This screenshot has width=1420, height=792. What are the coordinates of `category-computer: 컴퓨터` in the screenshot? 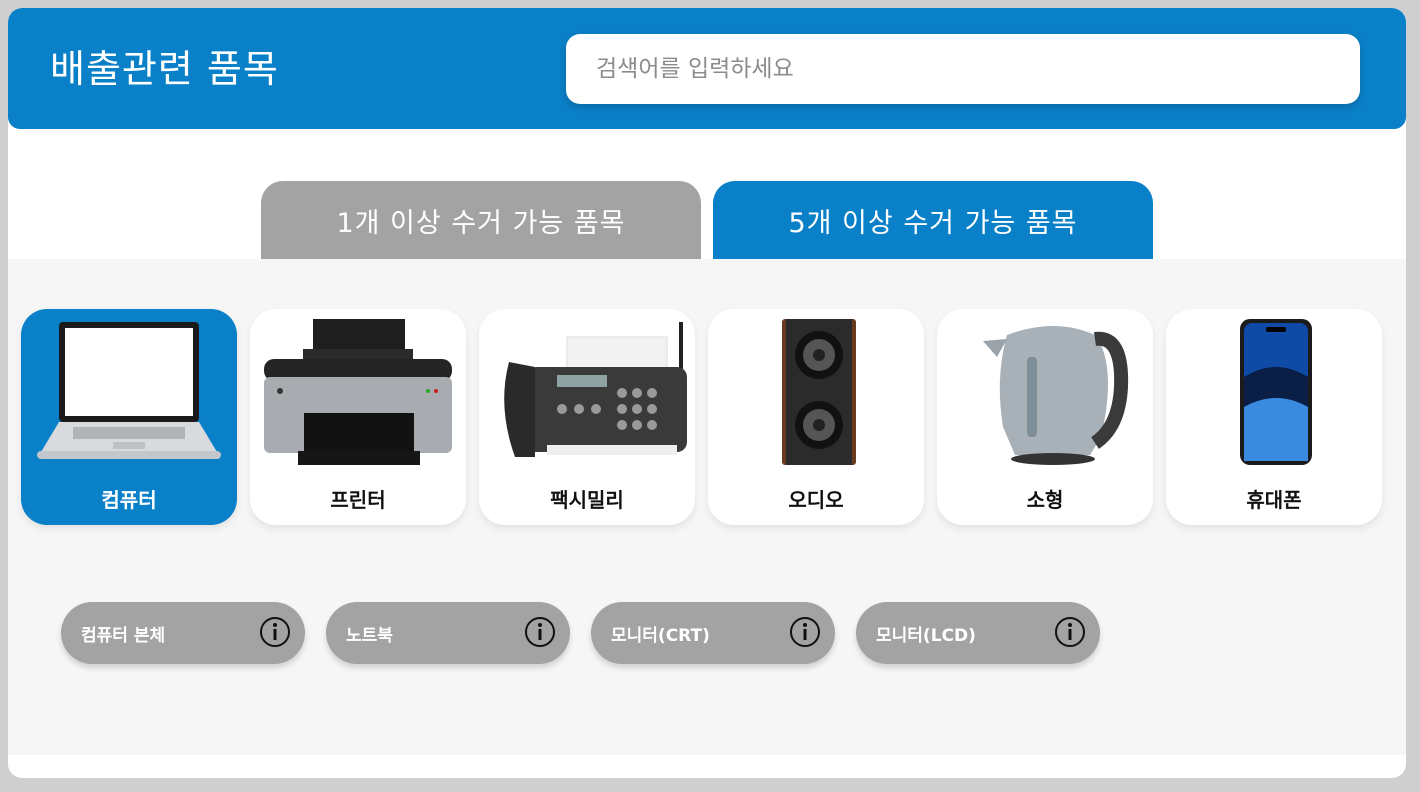 It's located at (129, 417).